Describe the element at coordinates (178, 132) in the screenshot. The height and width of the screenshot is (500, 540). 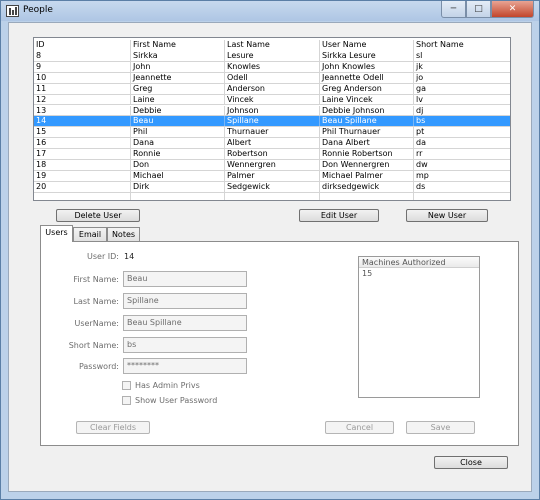
I see `cell-first-name: Phil` at that location.